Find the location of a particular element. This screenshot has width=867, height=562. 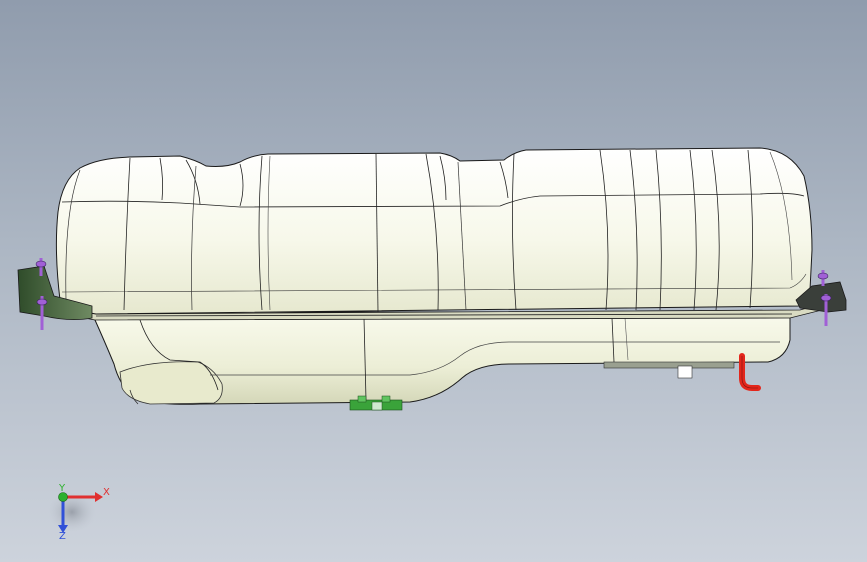

orientation-triad is located at coordinates (75, 512).